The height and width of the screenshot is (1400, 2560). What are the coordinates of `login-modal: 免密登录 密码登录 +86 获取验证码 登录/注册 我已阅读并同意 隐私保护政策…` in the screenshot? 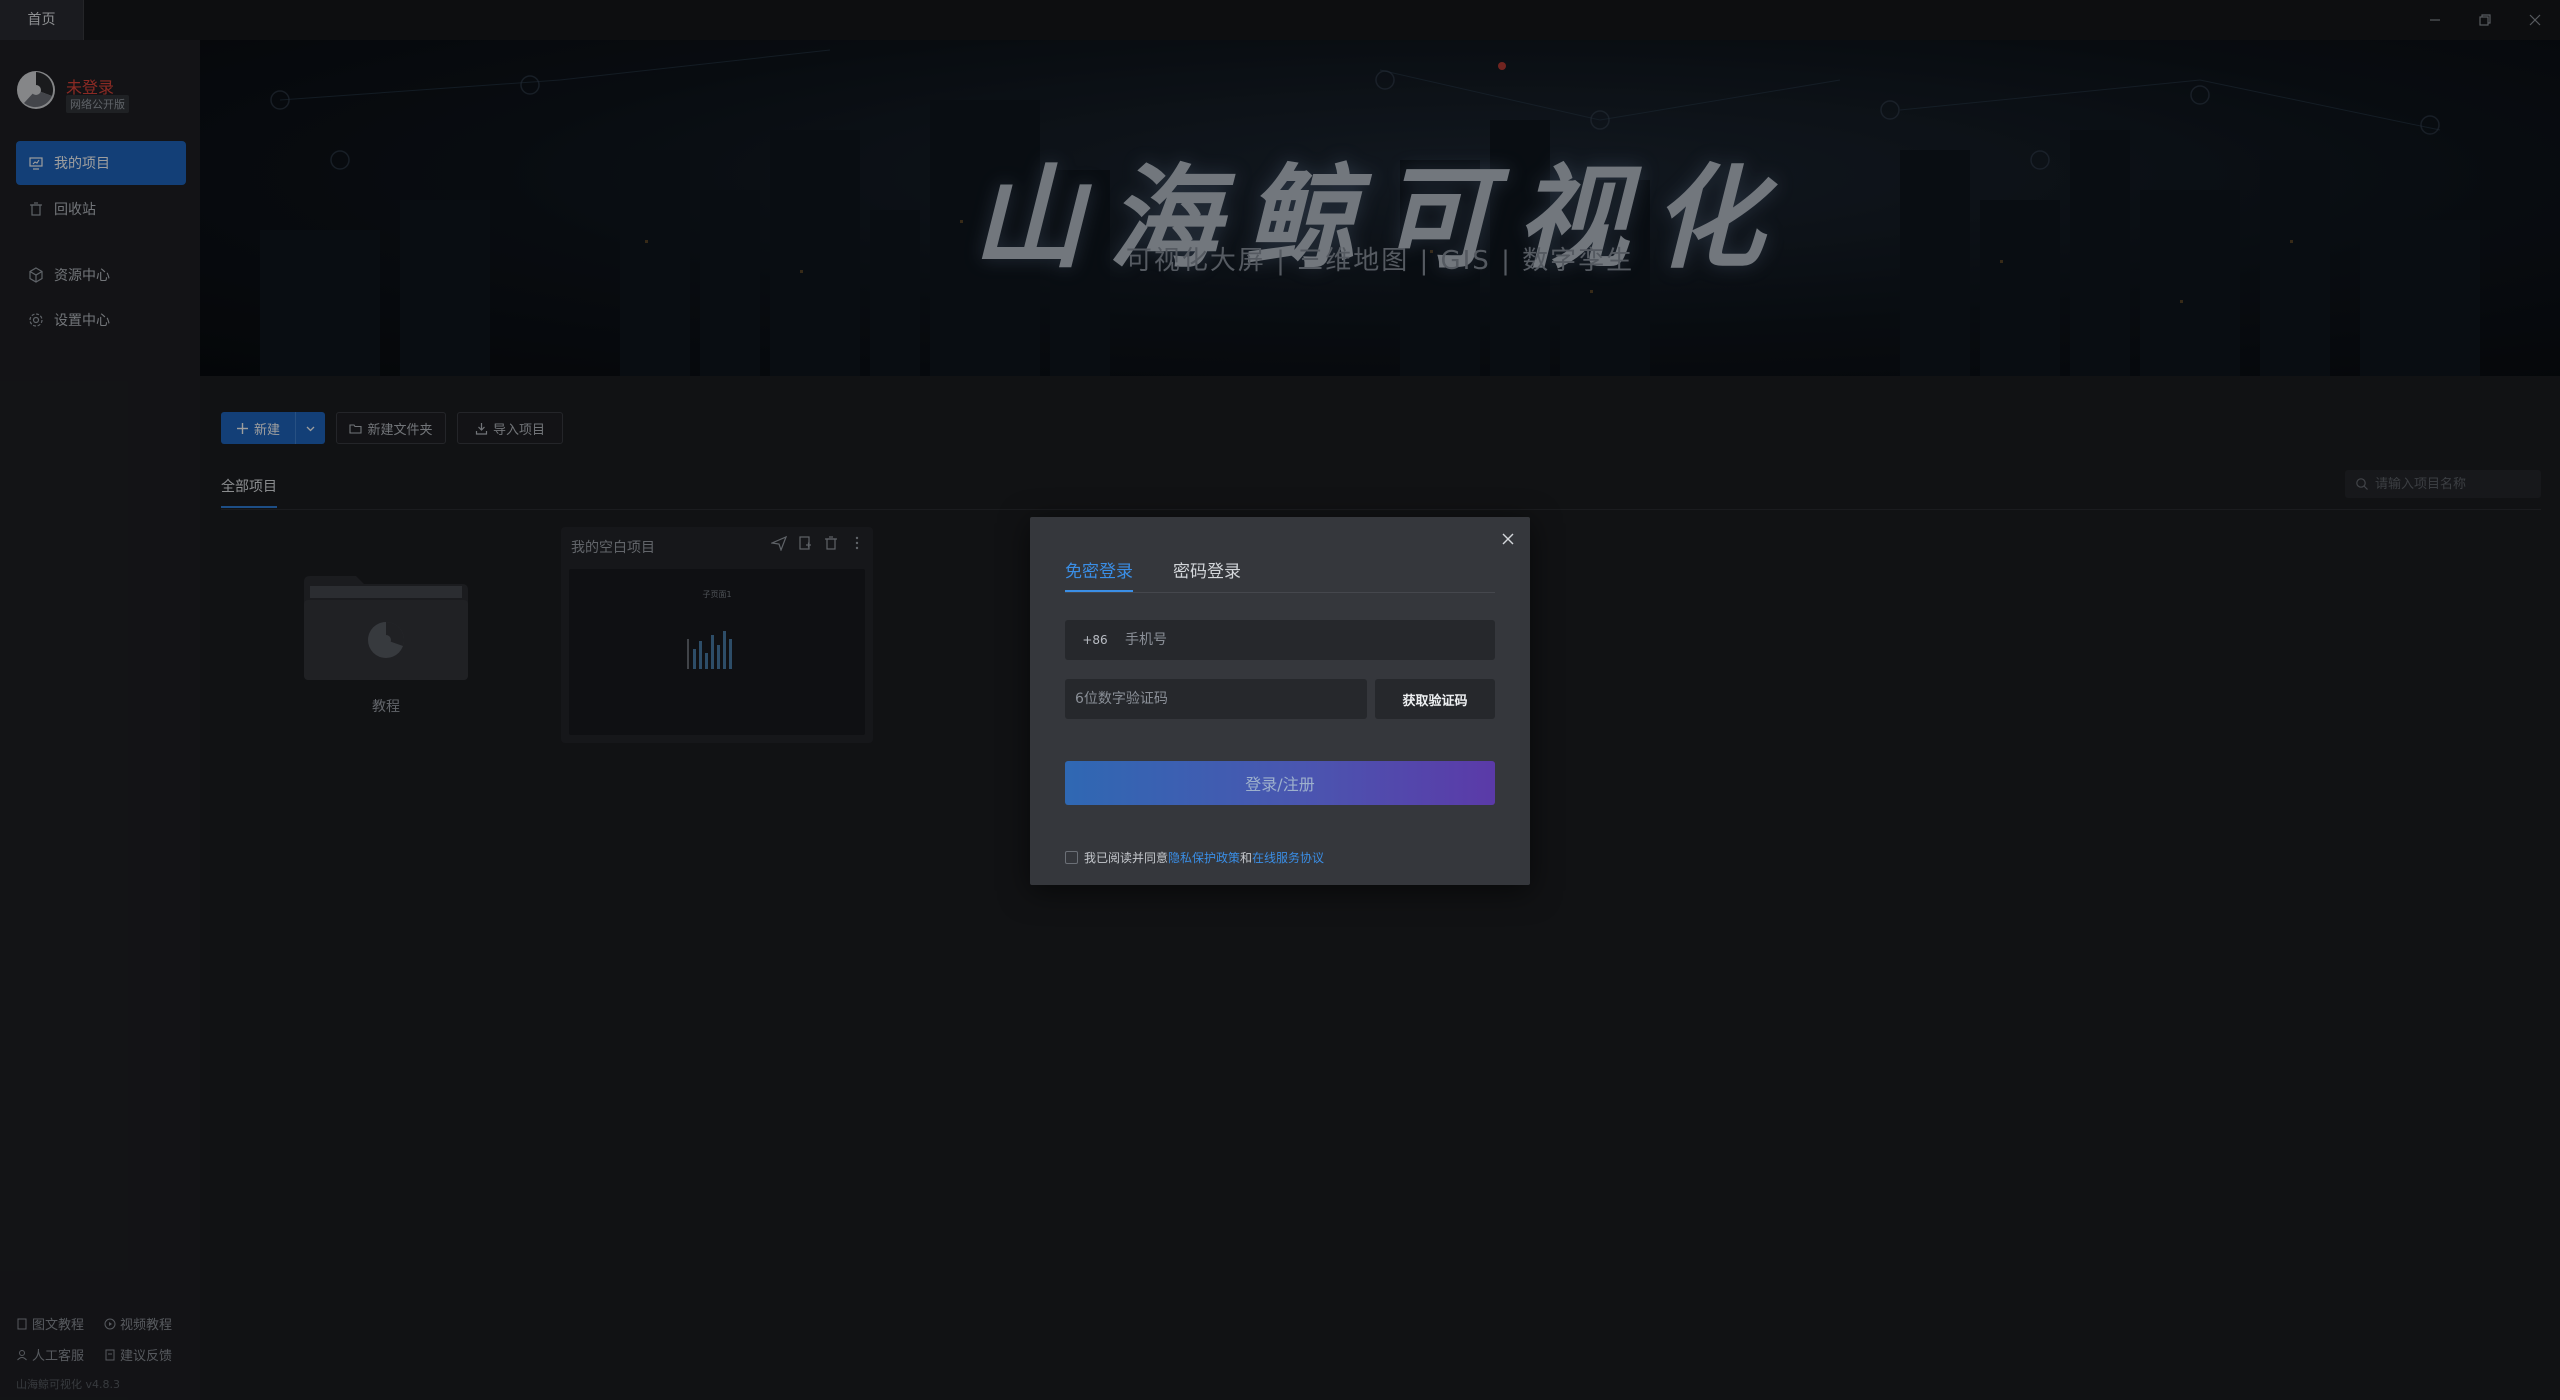 It's located at (1280, 701).